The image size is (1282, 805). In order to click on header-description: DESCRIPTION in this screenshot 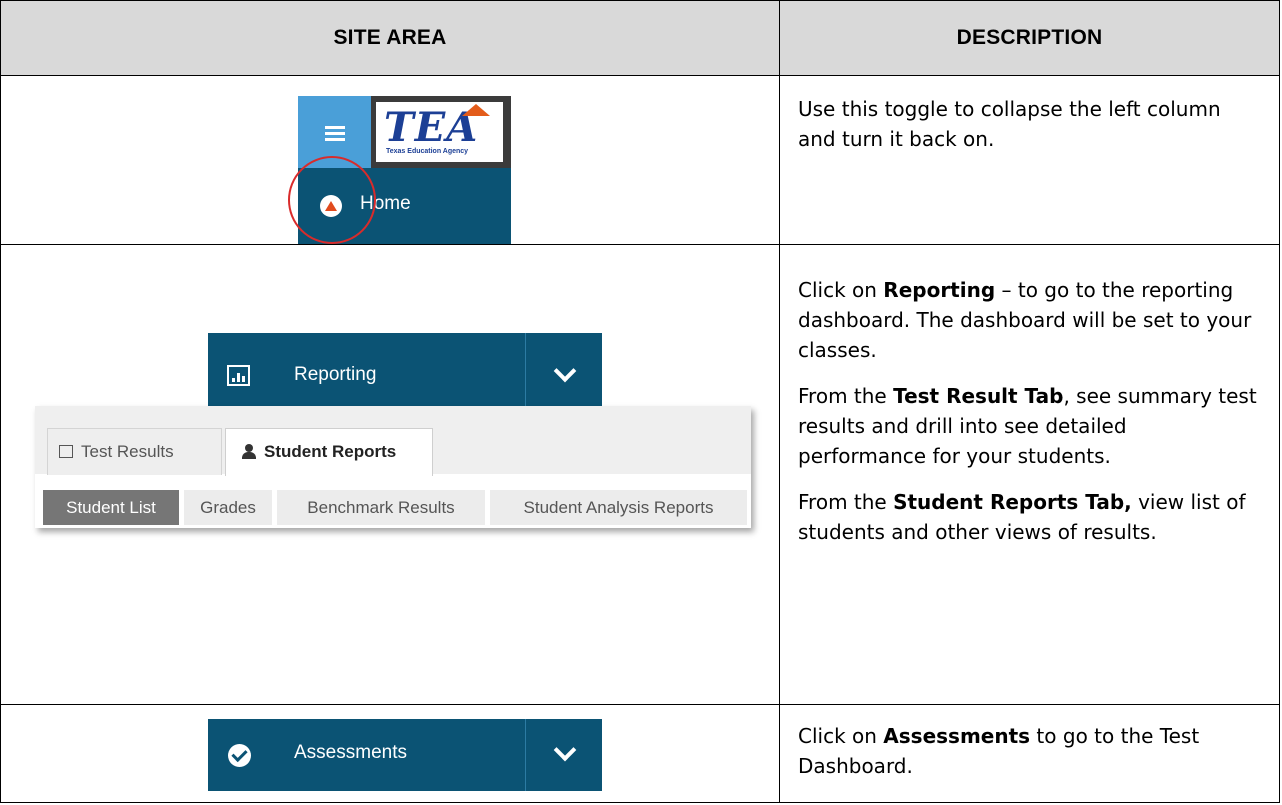, I will do `click(1029, 38)`.